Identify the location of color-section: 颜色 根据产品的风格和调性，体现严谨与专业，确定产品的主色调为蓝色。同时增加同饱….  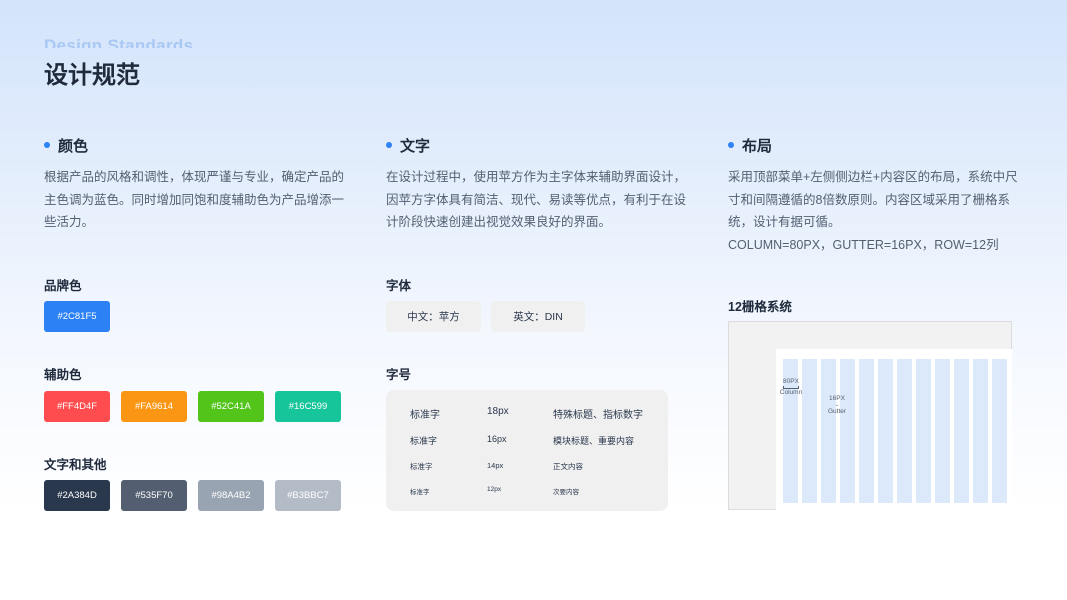
(194, 185).